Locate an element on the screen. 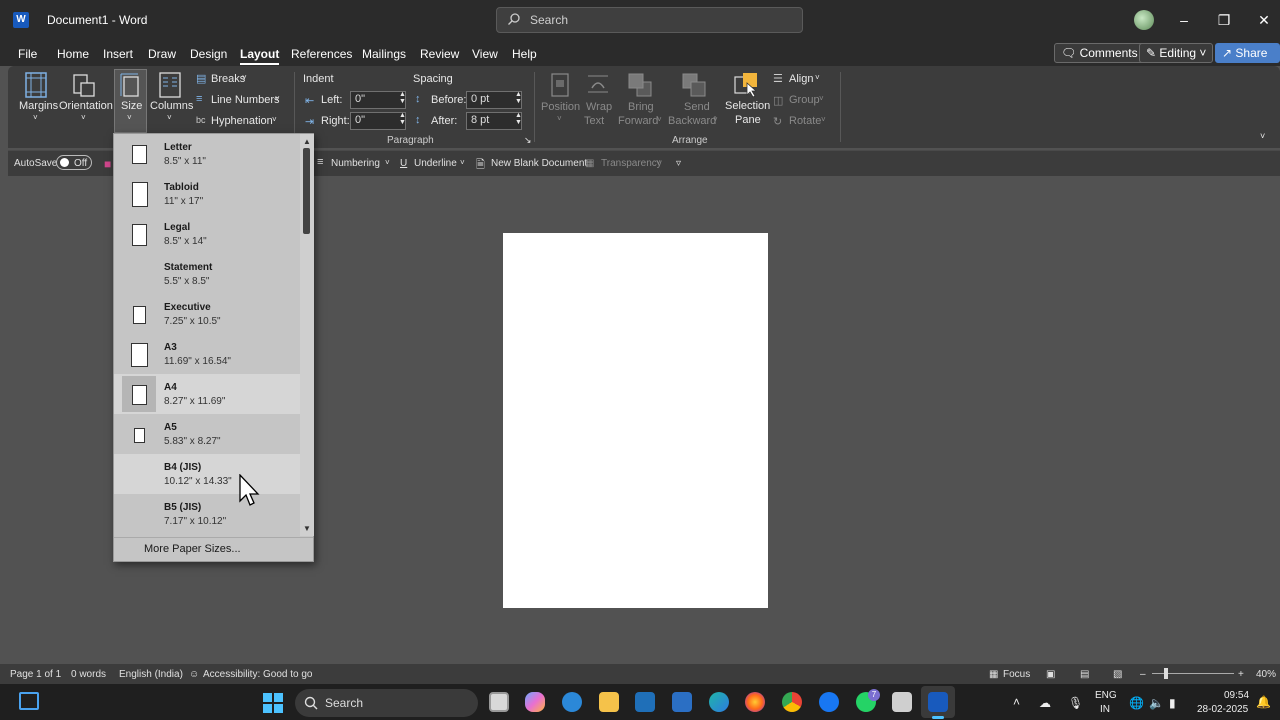 This screenshot has height=720, width=1280. breaks-button: Breaks is located at coordinates (228, 79).